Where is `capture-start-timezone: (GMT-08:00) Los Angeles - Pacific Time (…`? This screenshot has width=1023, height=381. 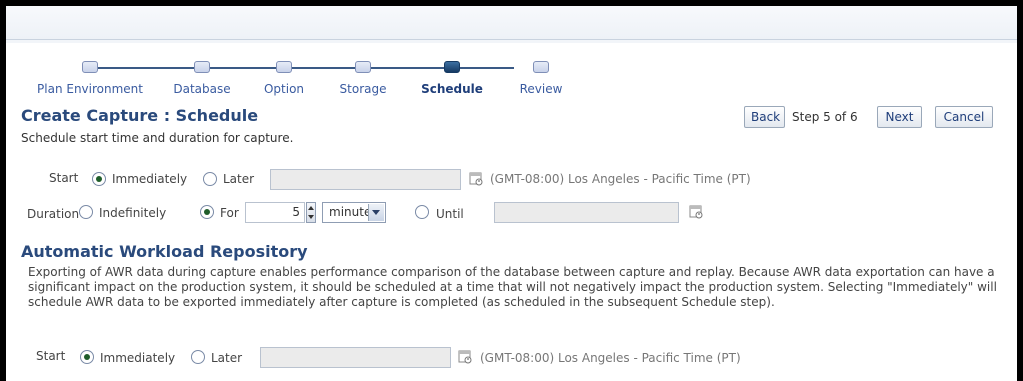
capture-start-timezone: (GMT-08:00) Los Angeles - Pacific Time (… is located at coordinates (620, 179).